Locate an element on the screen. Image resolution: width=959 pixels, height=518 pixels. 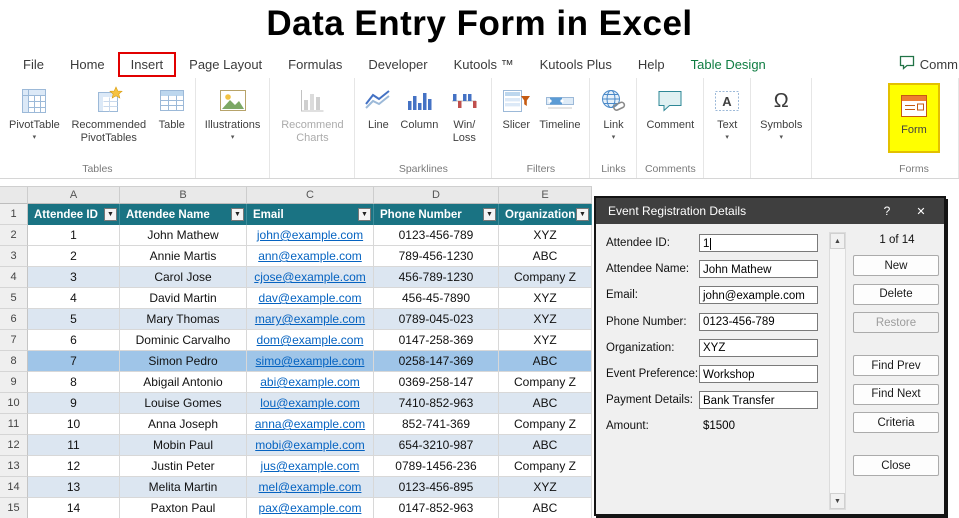
criteria-button: Criteria is located at coordinates (896, 422).